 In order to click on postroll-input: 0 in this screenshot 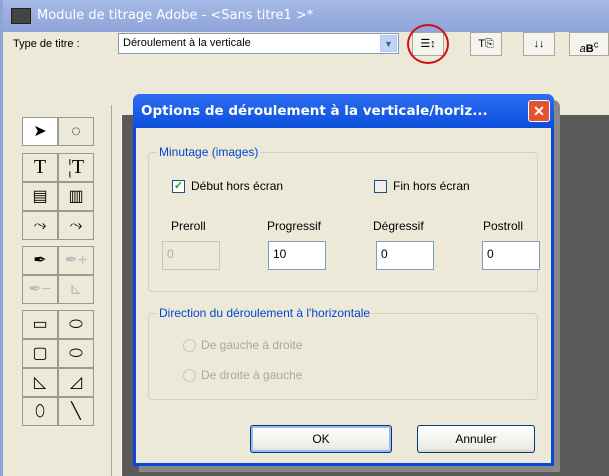, I will do `click(511, 255)`.